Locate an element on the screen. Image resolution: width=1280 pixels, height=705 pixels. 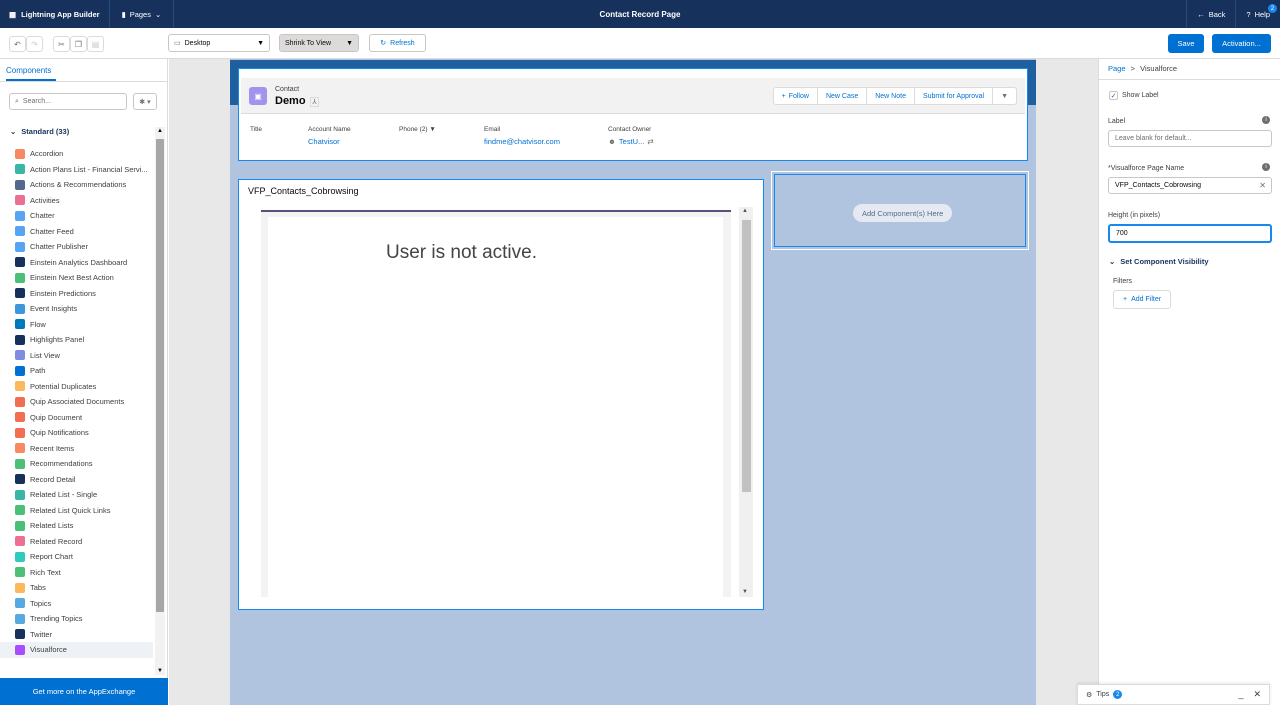
visibility-section: ⌄ Set Component Visibility is located at coordinates (1159, 261).